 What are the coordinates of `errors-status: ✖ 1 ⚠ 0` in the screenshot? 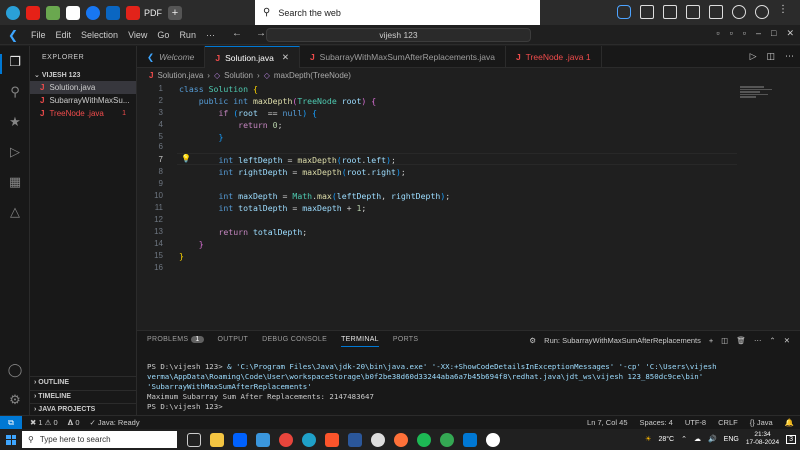 It's located at (44, 423).